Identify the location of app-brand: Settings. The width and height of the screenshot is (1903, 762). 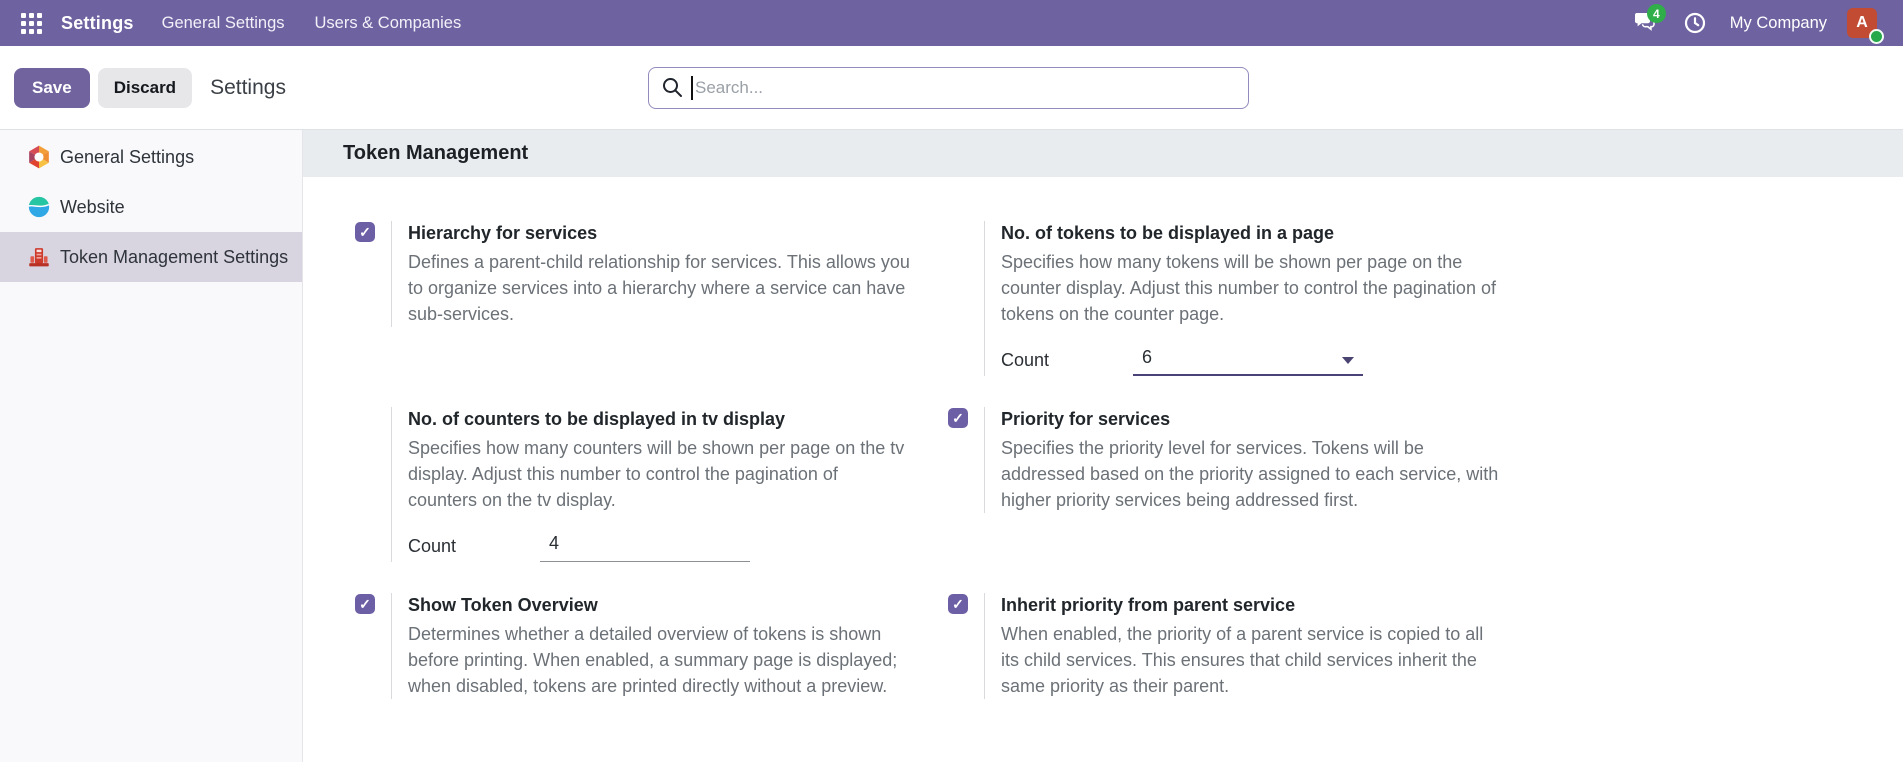
(97, 23).